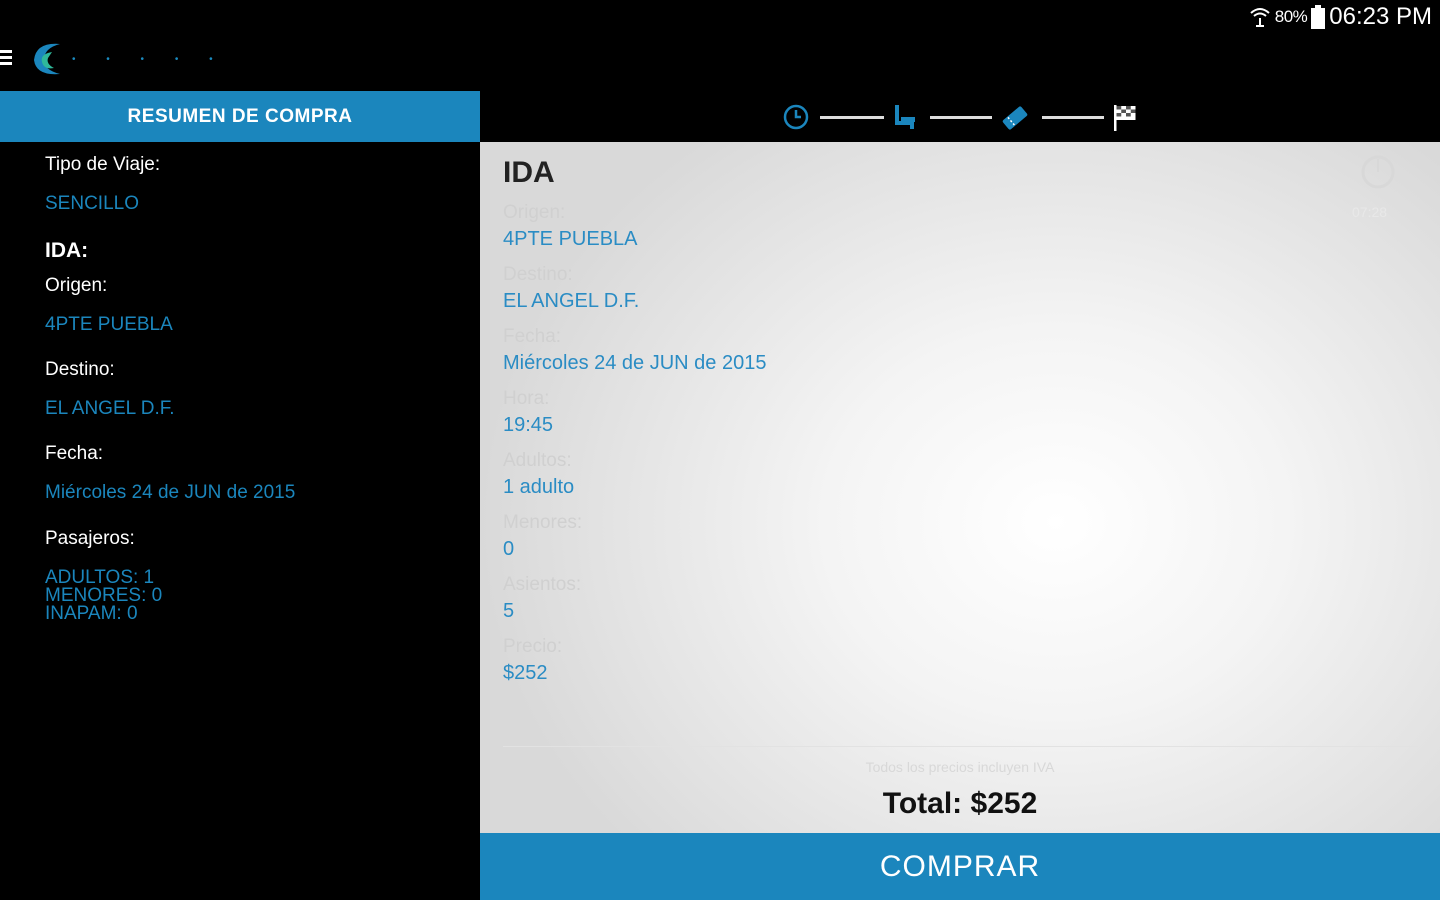 The height and width of the screenshot is (900, 1440). Describe the element at coordinates (80, 369) in the screenshot. I see `destination-label: Destino:` at that location.